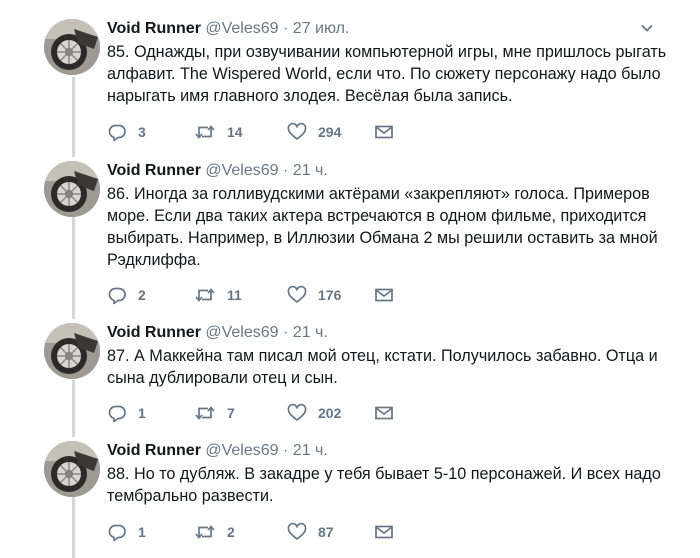  Describe the element at coordinates (218, 295) in the screenshot. I see `retweet-button: 11` at that location.